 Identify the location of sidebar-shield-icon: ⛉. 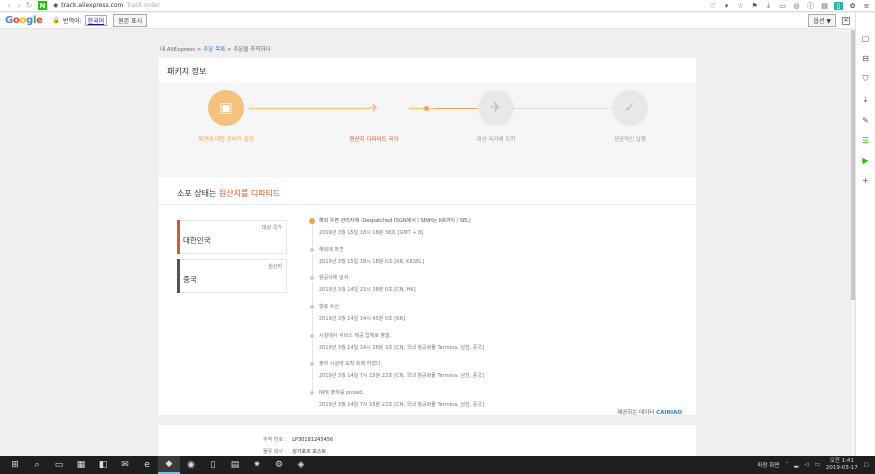
(866, 79).